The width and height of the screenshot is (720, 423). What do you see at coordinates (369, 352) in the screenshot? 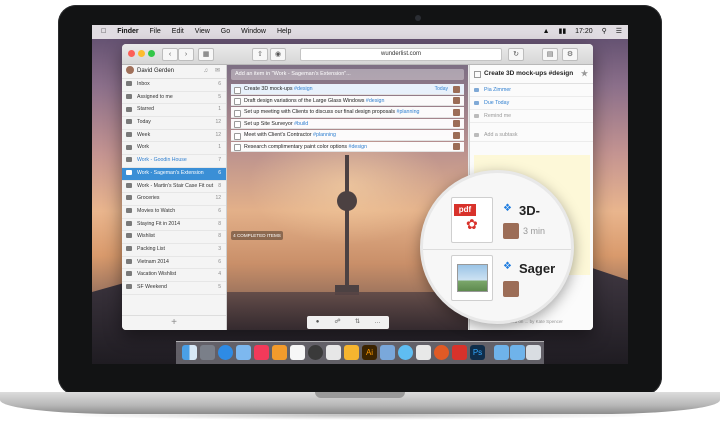
I see `illustrator-icon: Ai` at bounding box center [369, 352].